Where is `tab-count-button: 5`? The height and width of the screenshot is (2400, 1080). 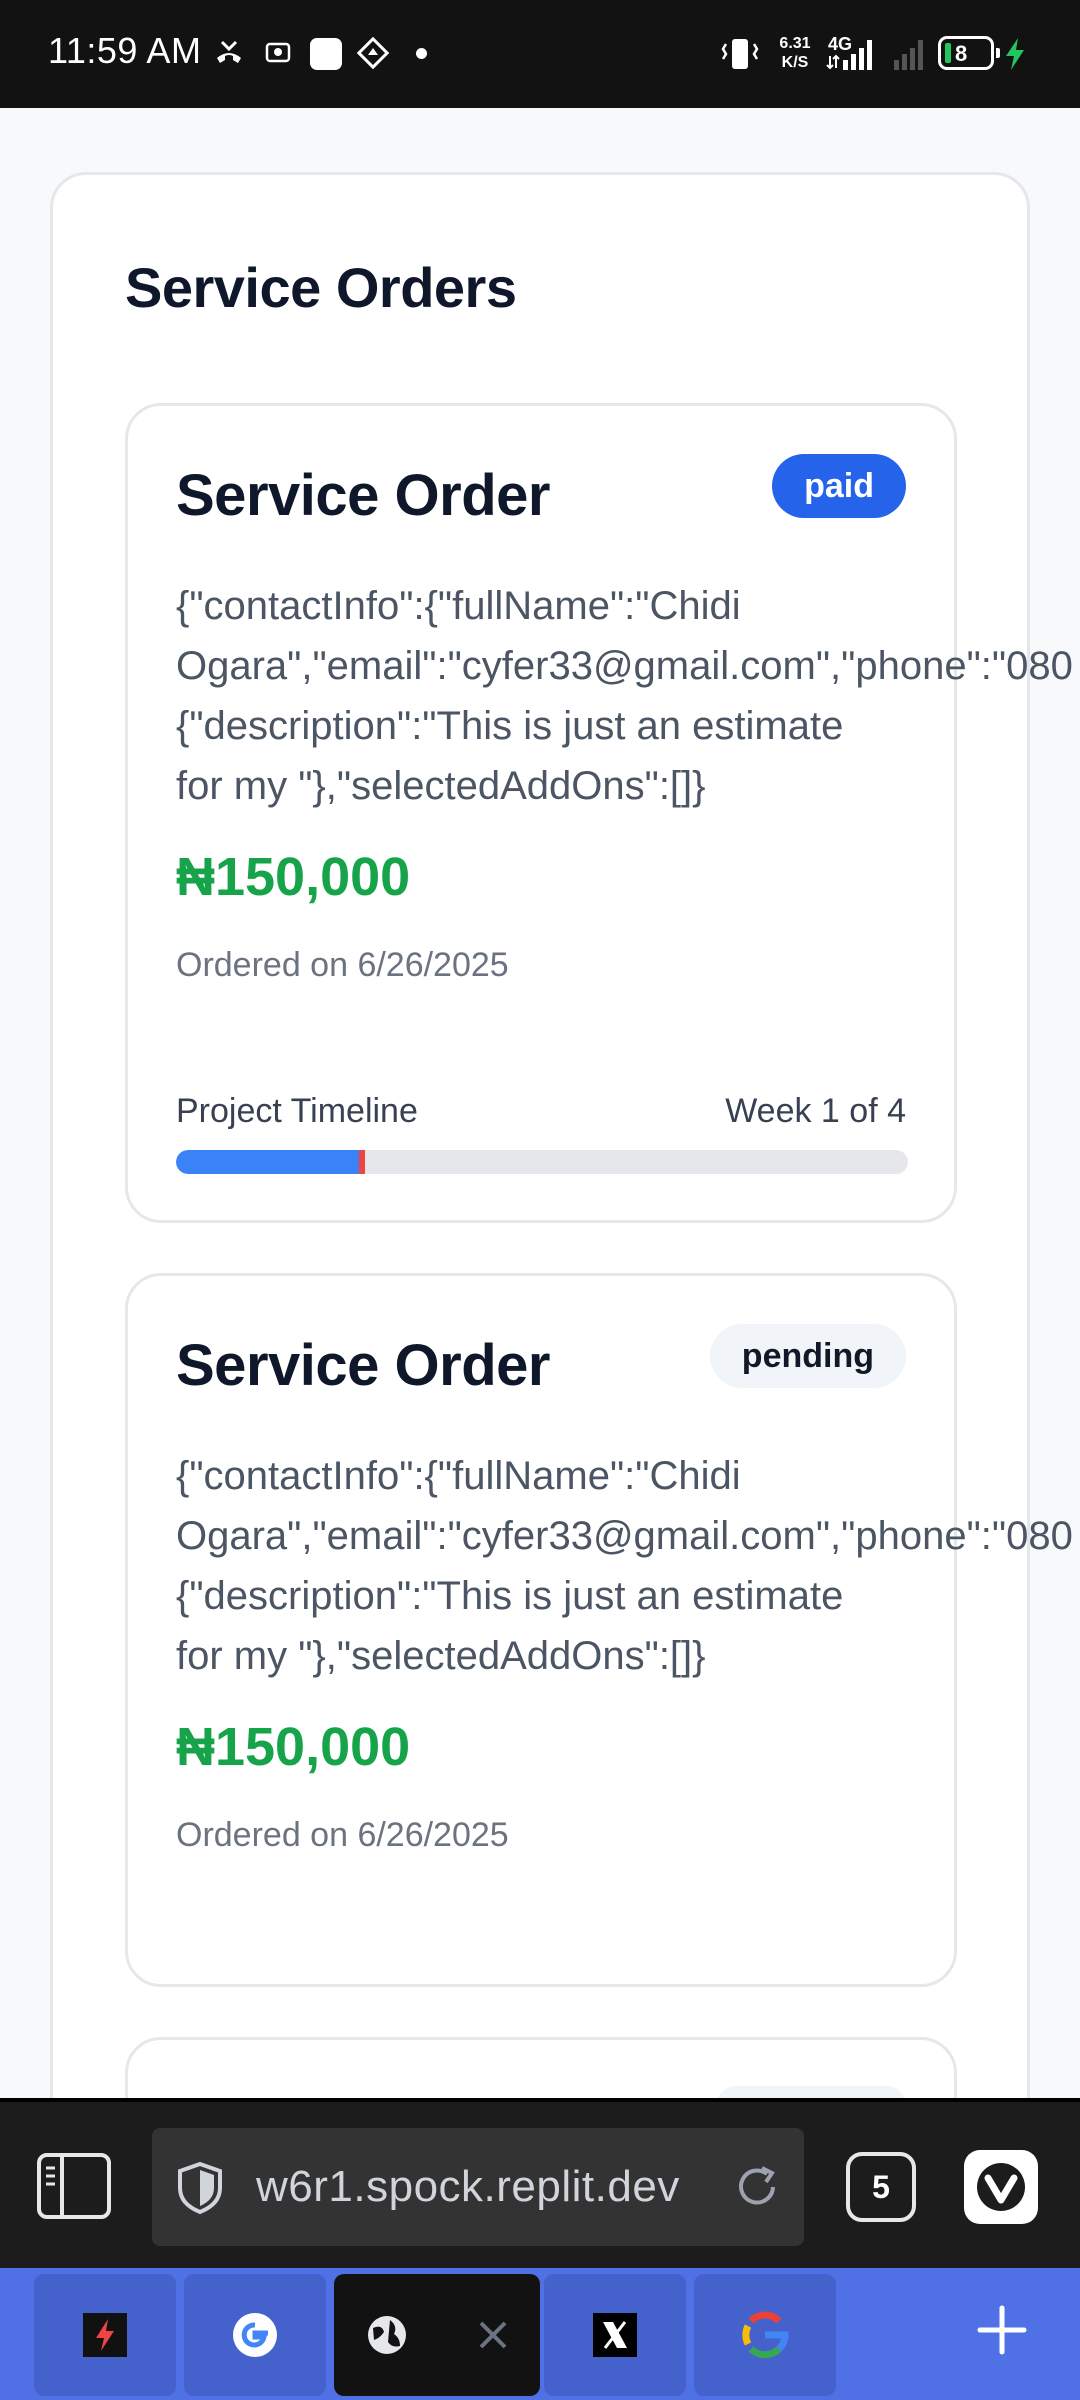 tab-count-button: 5 is located at coordinates (881, 2187).